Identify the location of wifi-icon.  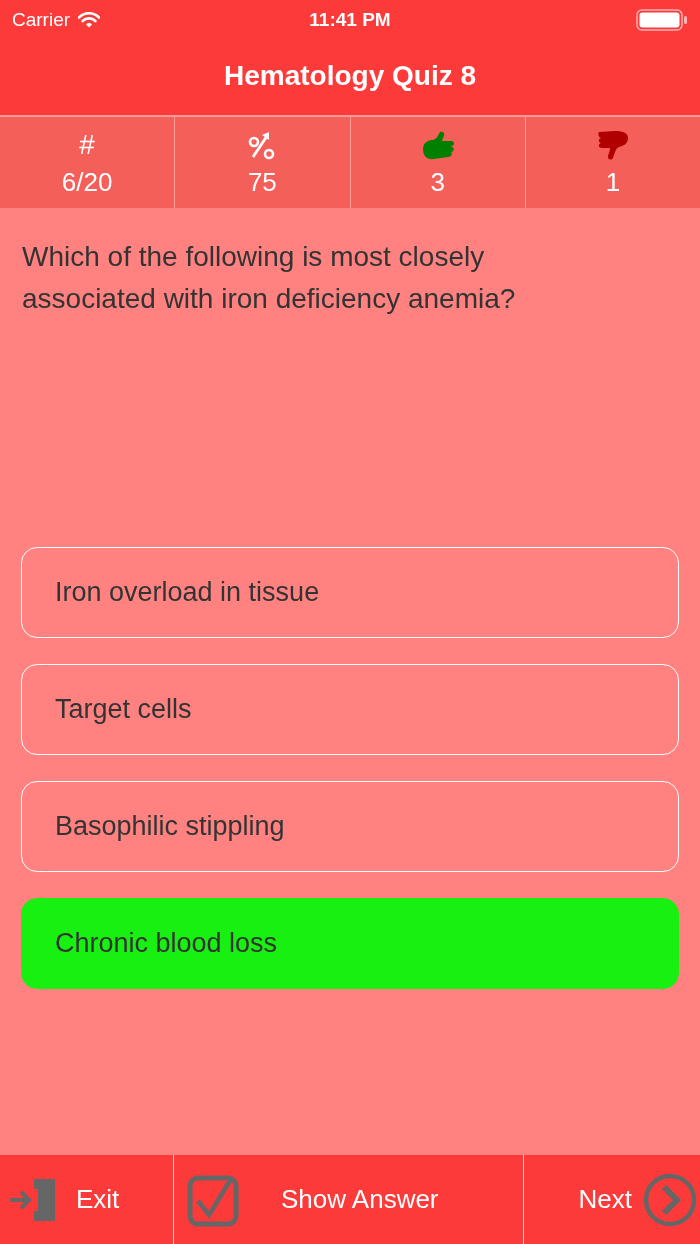
(89, 20).